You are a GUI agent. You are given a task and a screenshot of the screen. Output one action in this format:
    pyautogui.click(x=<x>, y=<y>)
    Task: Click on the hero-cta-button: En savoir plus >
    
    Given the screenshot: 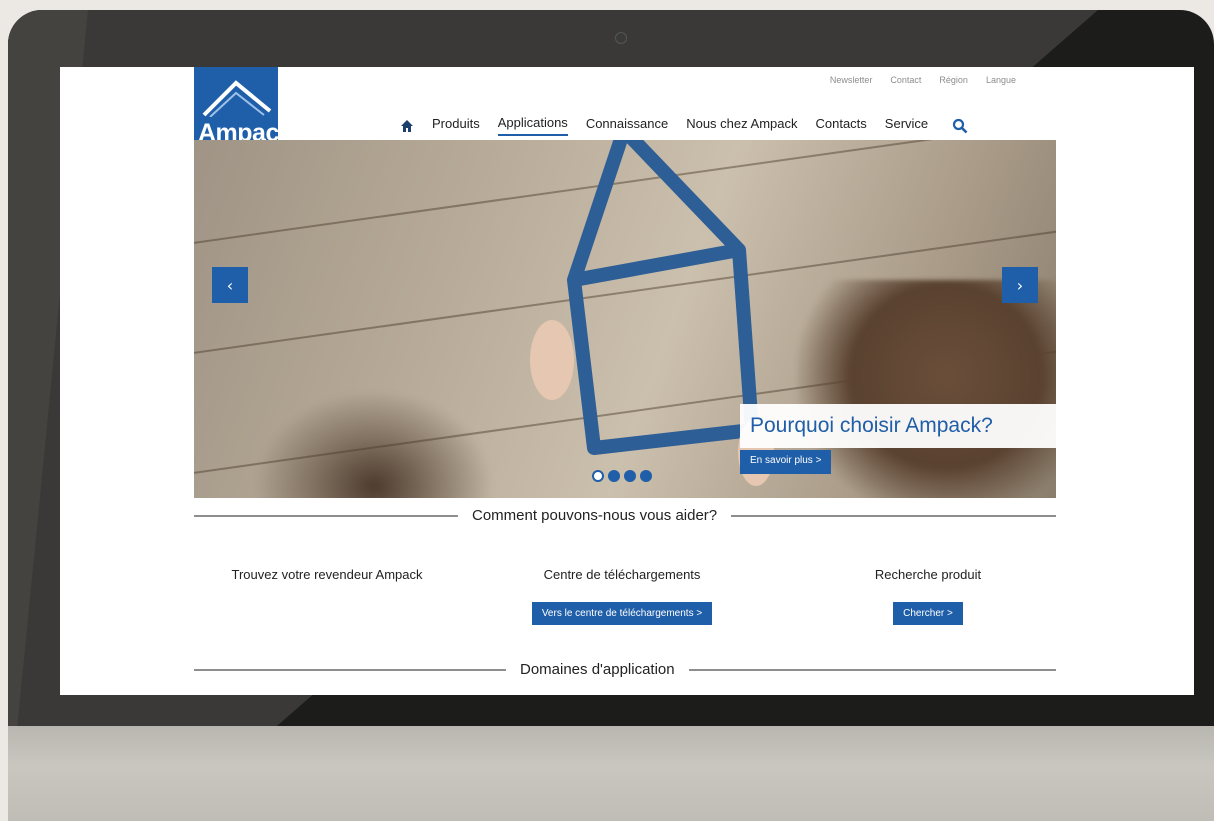 What is the action you would take?
    pyautogui.click(x=786, y=462)
    